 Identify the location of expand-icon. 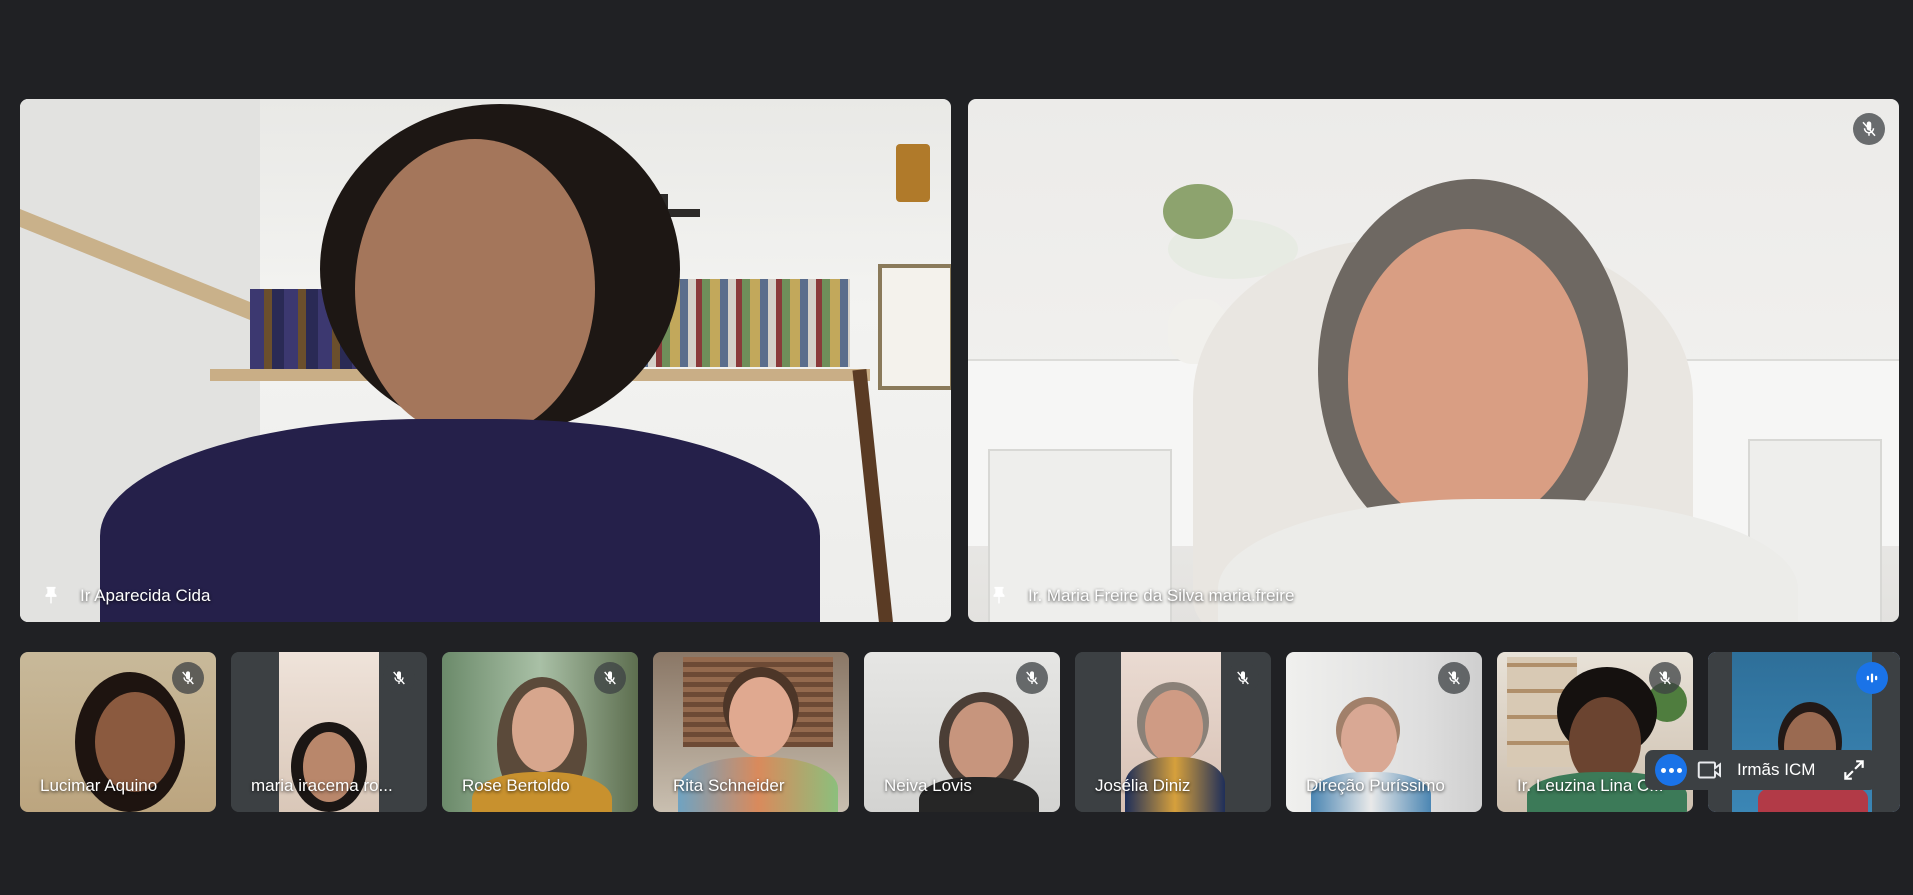
(1854, 770).